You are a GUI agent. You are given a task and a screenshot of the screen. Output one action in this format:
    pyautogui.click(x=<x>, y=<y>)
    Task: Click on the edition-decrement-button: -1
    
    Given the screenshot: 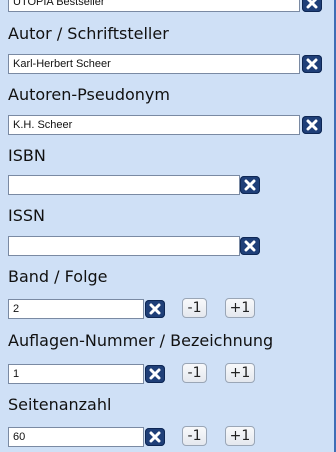 What is the action you would take?
    pyautogui.click(x=194, y=373)
    